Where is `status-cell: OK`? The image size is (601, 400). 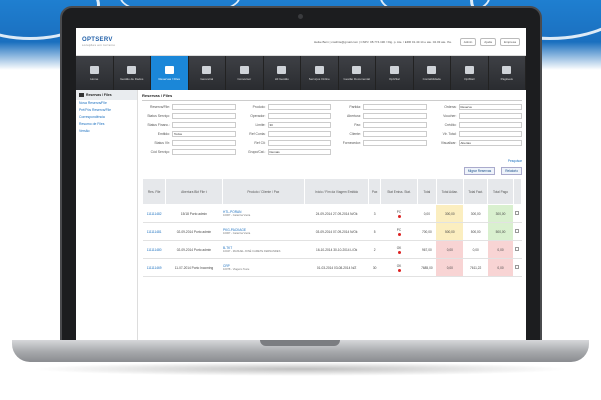 status-cell: OK is located at coordinates (399, 267).